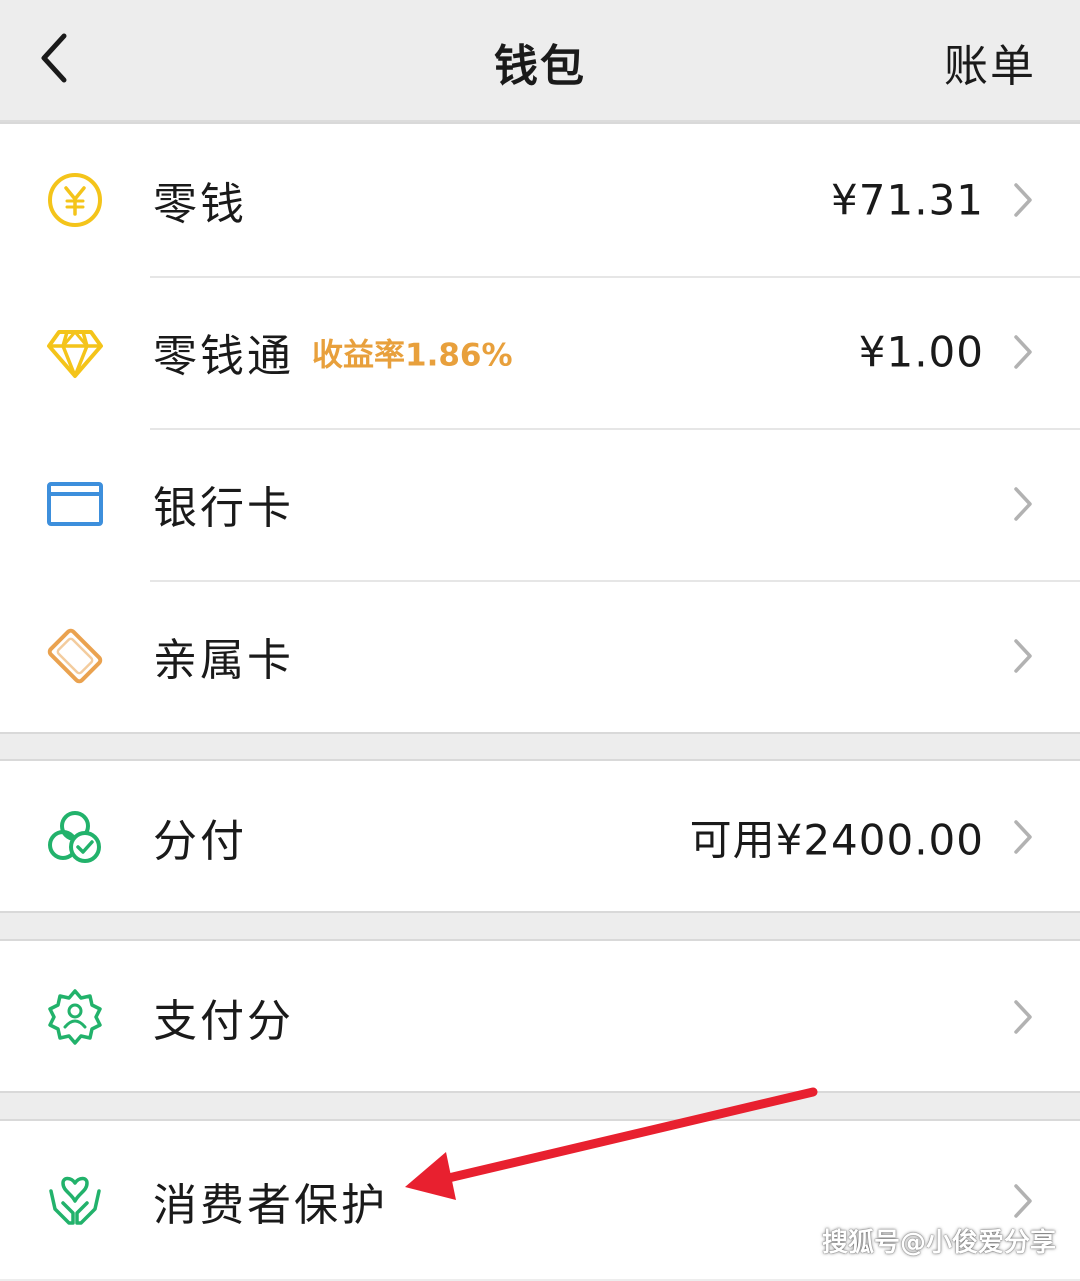 The width and height of the screenshot is (1080, 1281). I want to click on list-item-value: ¥1.00, so click(921, 352).